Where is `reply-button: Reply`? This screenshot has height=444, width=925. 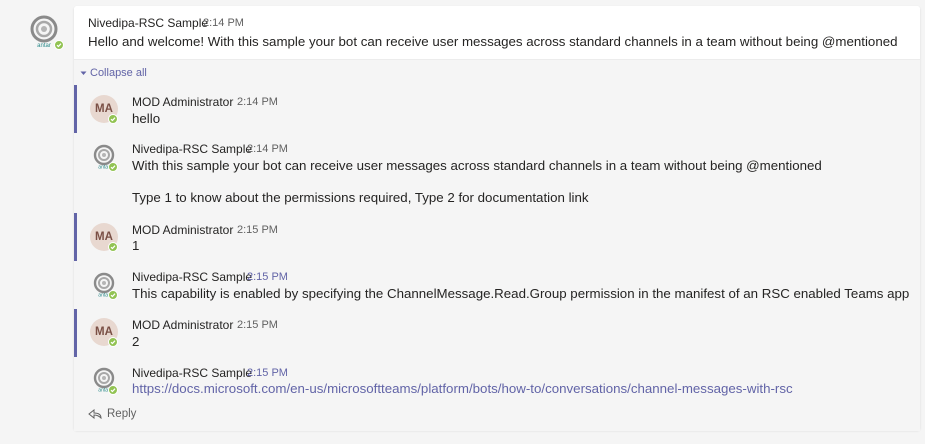 reply-button: Reply is located at coordinates (112, 414).